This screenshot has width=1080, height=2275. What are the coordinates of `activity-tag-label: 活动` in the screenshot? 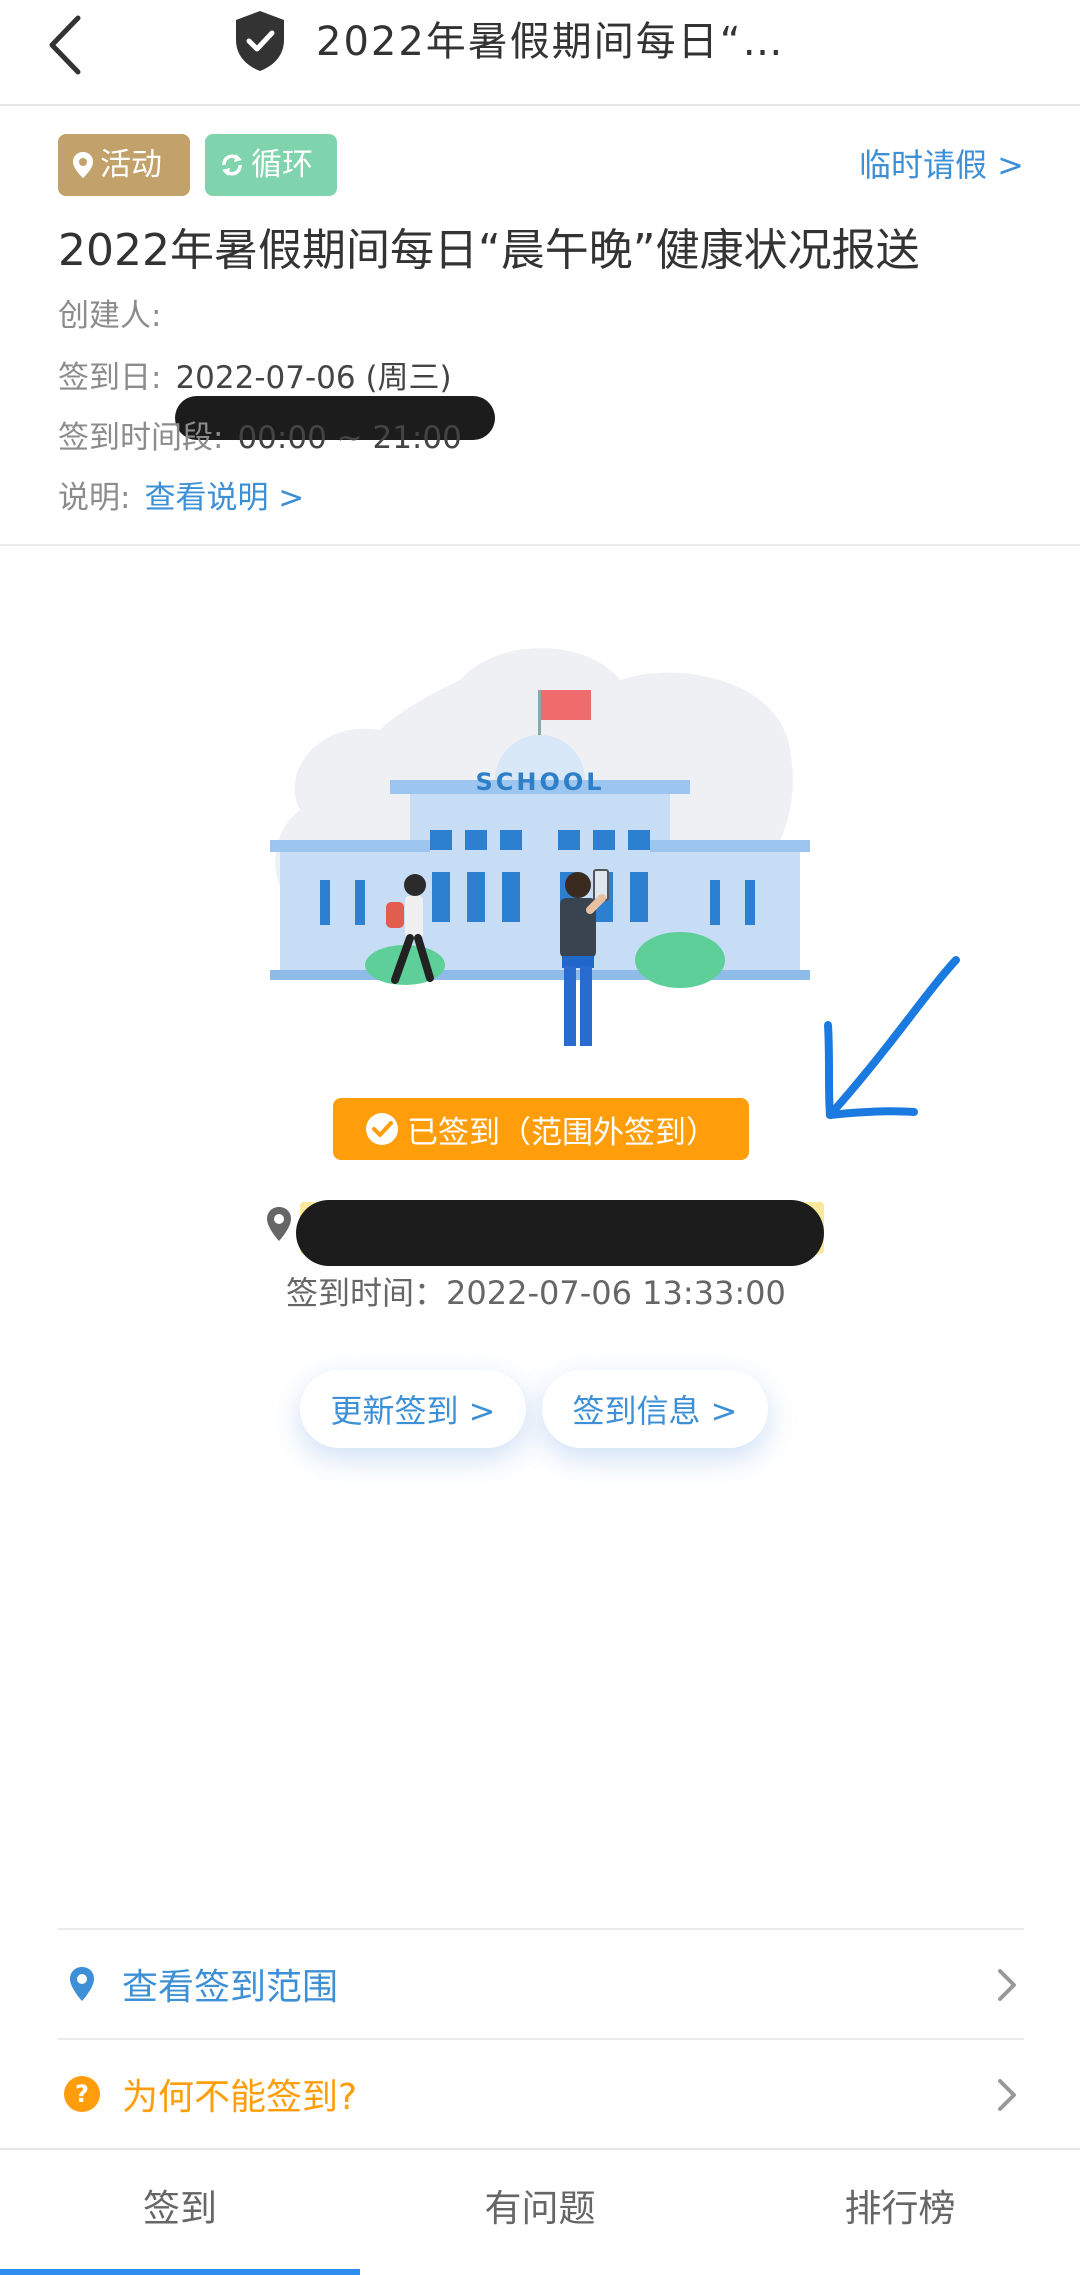 It's located at (131, 165).